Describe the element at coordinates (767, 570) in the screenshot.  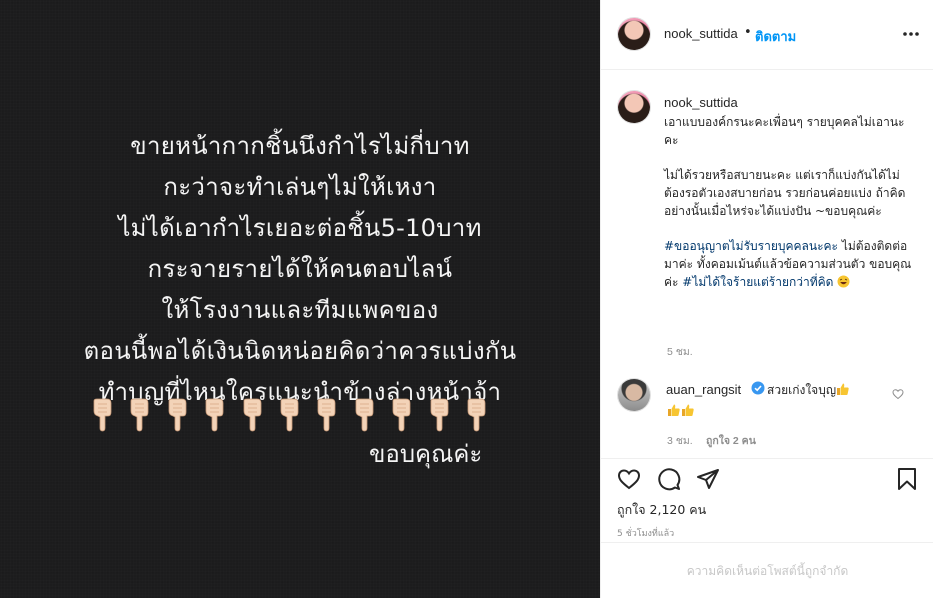
I see `comments-limited-notice: ความคิดเห็นต่อโพสต์นี้ถูกจำกัด` at that location.